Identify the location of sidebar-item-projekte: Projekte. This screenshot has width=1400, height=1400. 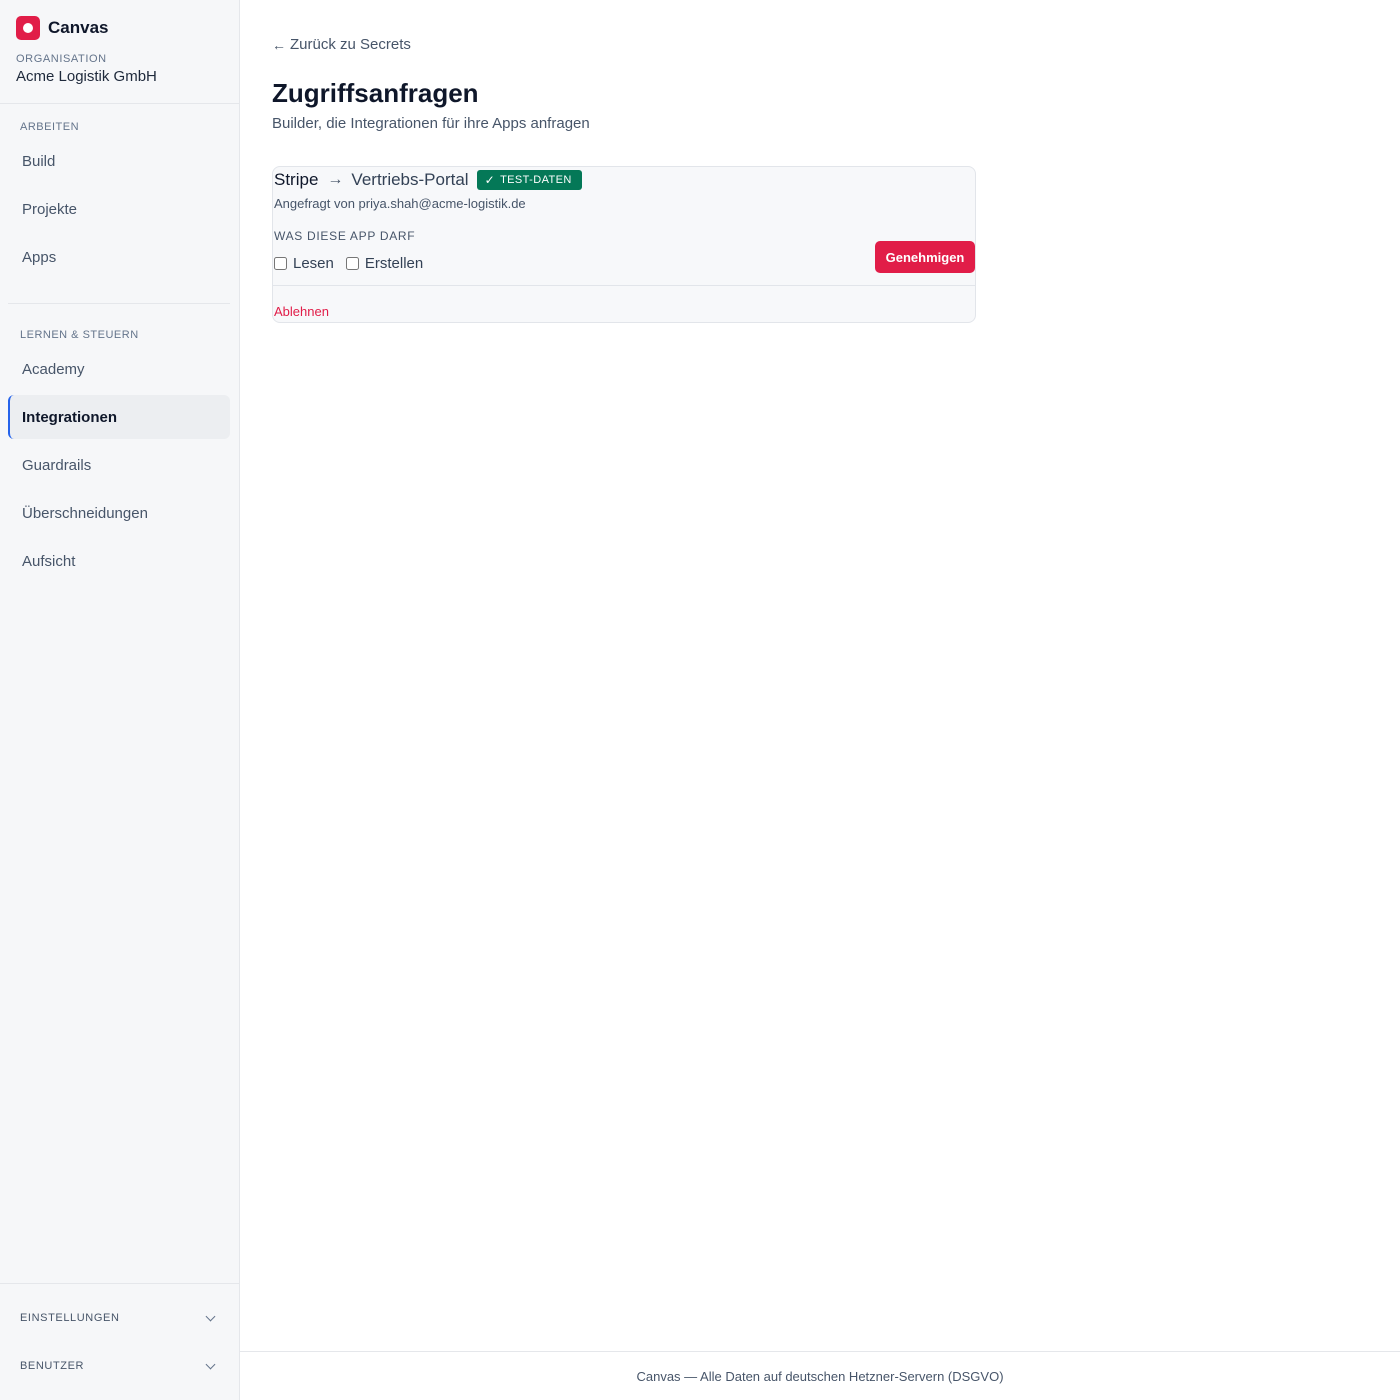
(119, 209).